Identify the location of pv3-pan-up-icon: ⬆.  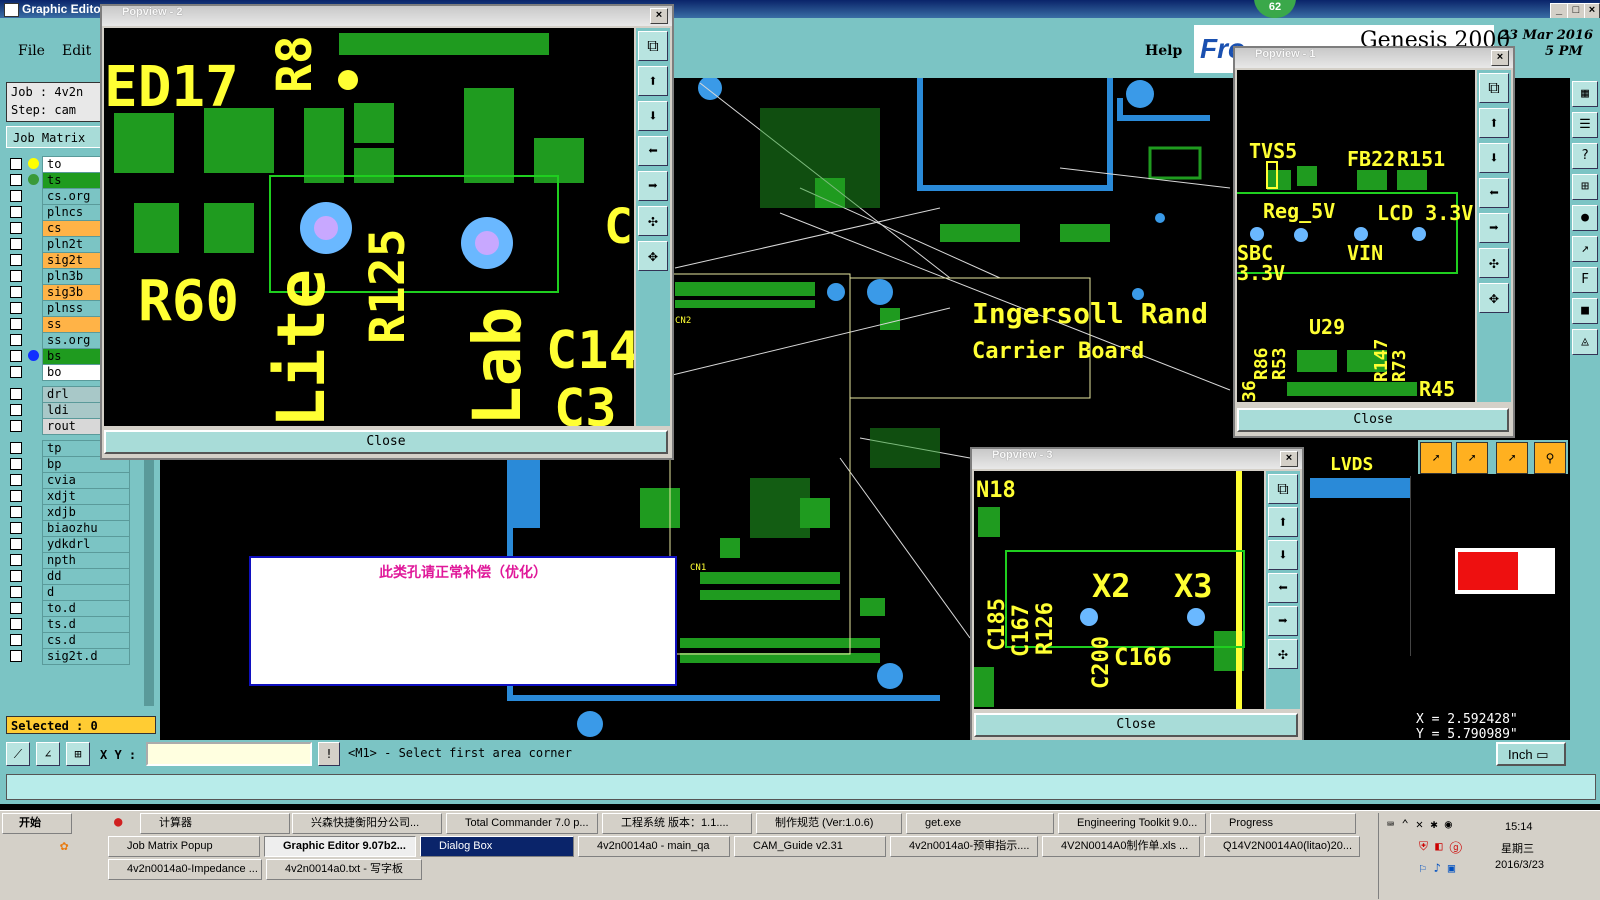
(1283, 522).